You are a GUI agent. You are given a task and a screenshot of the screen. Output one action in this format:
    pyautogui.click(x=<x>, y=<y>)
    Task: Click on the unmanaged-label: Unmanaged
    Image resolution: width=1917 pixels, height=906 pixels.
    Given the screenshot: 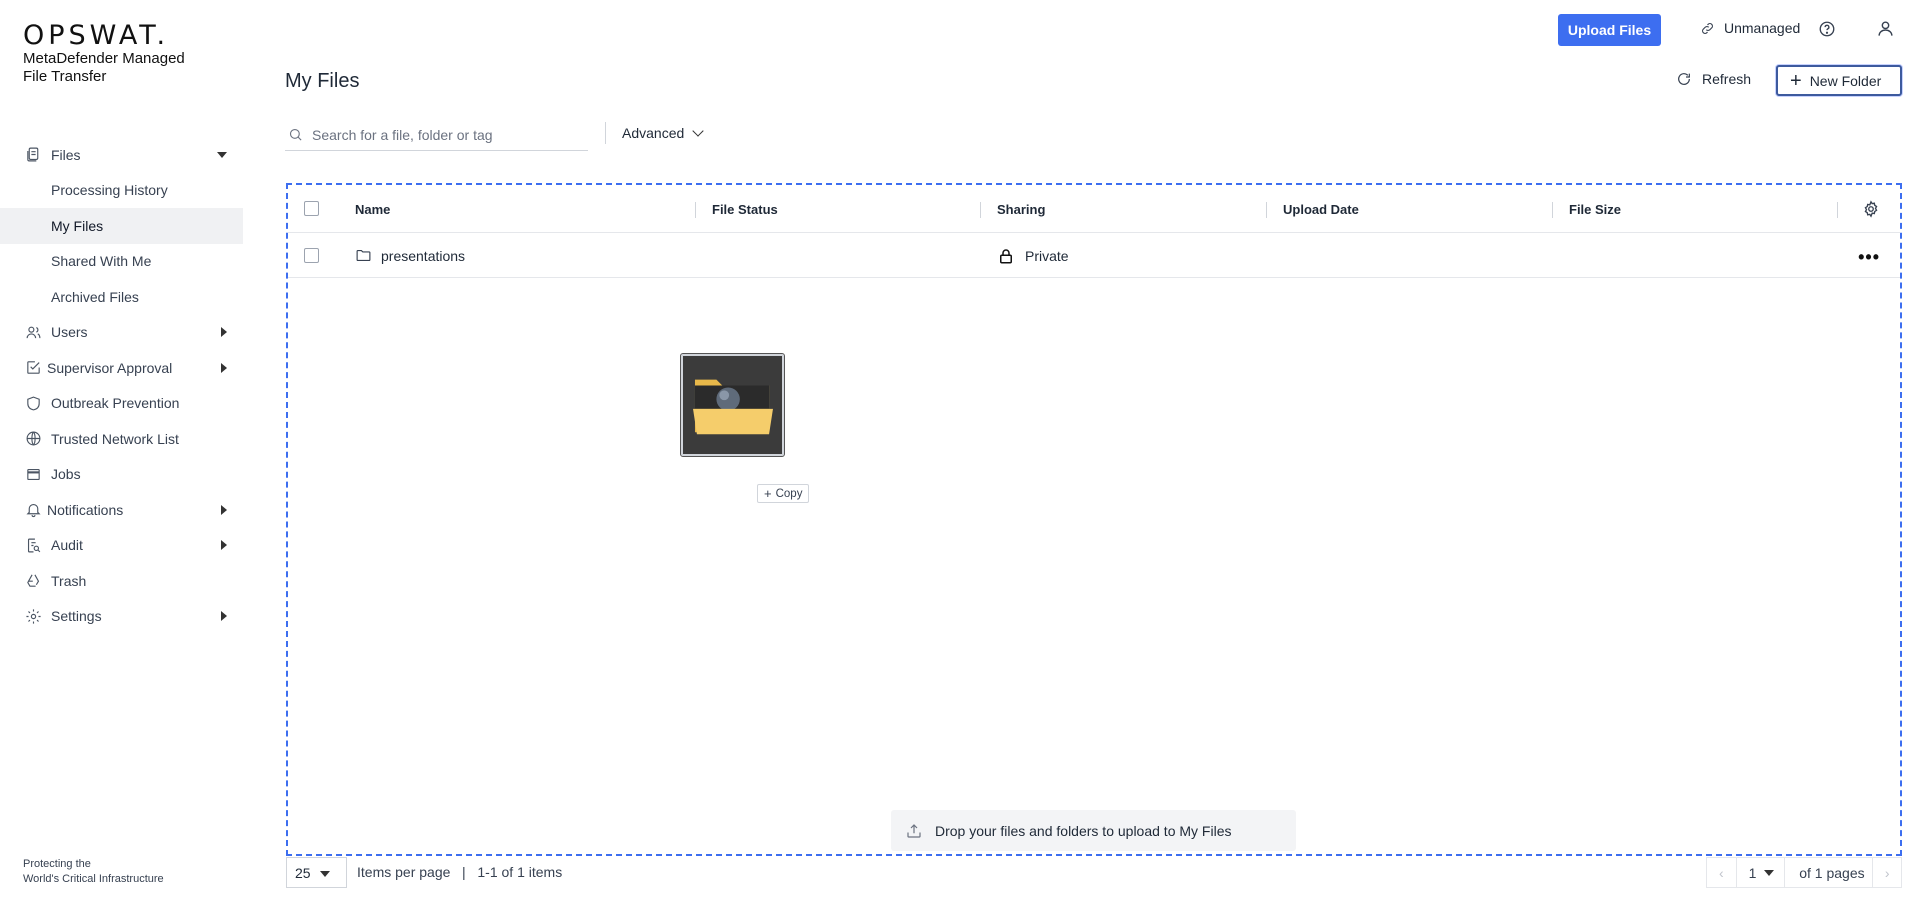 What is the action you would take?
    pyautogui.click(x=1762, y=28)
    